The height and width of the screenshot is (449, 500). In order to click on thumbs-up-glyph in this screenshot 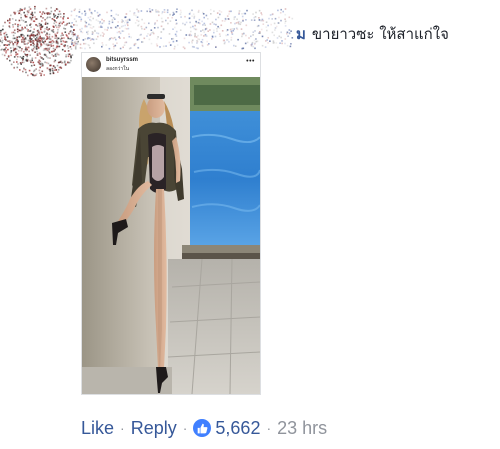, I will do `click(202, 428)`.